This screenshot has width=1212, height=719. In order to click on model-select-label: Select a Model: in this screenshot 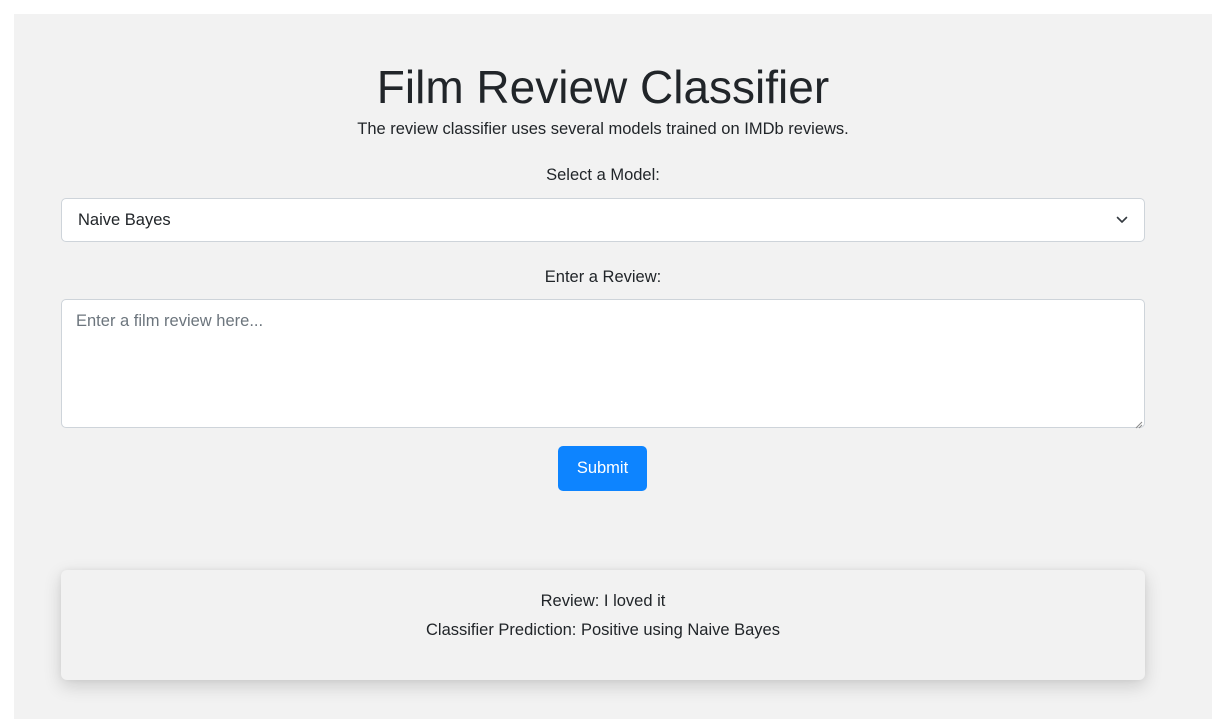, I will do `click(603, 175)`.